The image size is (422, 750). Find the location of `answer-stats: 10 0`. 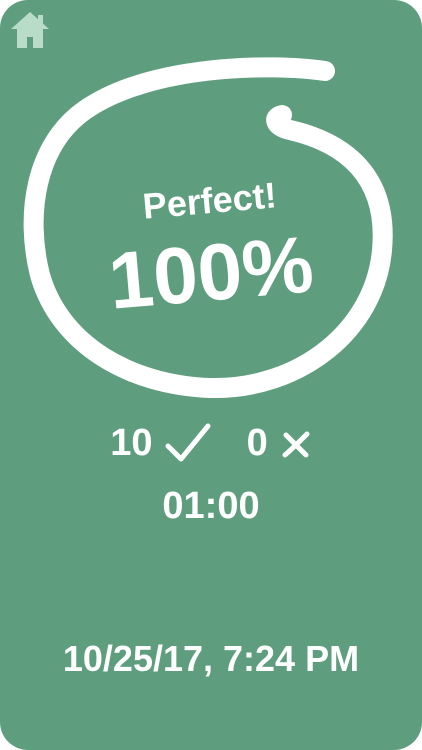

answer-stats: 10 0 is located at coordinates (211, 443).